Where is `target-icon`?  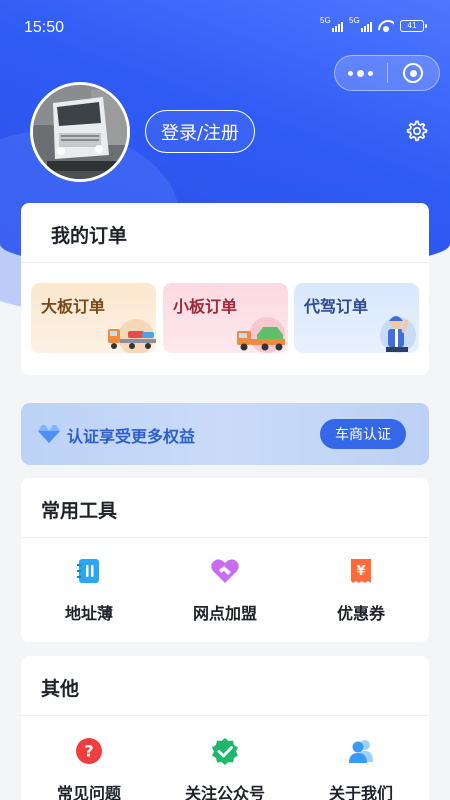
target-icon is located at coordinates (413, 73).